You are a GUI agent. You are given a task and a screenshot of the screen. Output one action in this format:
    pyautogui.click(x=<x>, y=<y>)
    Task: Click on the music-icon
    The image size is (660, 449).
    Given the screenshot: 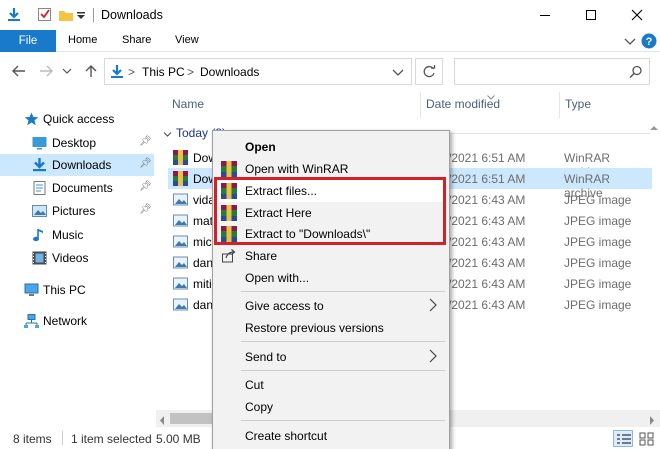 What is the action you would take?
    pyautogui.click(x=39, y=235)
    